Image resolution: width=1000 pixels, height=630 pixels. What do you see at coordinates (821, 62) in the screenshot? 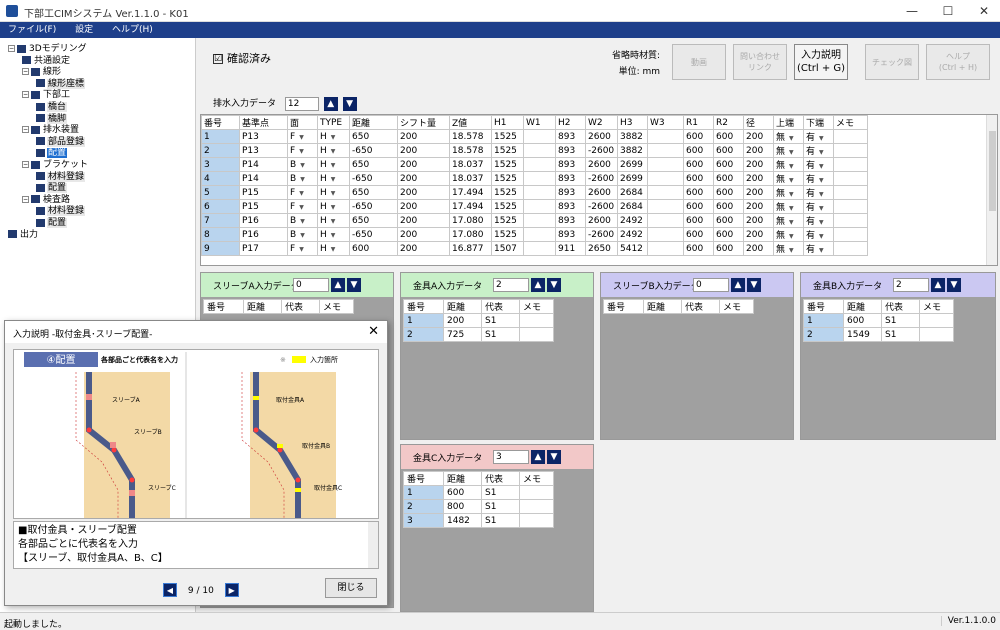
I see `input-help-button: 入力説明 (Ctrl + G)` at bounding box center [821, 62].